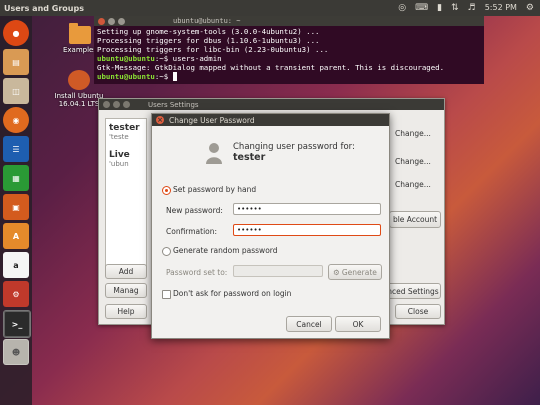 The height and width of the screenshot is (405, 540). What do you see at coordinates (161, 76) in the screenshot?
I see `terminal-command: :~$` at bounding box center [161, 76].